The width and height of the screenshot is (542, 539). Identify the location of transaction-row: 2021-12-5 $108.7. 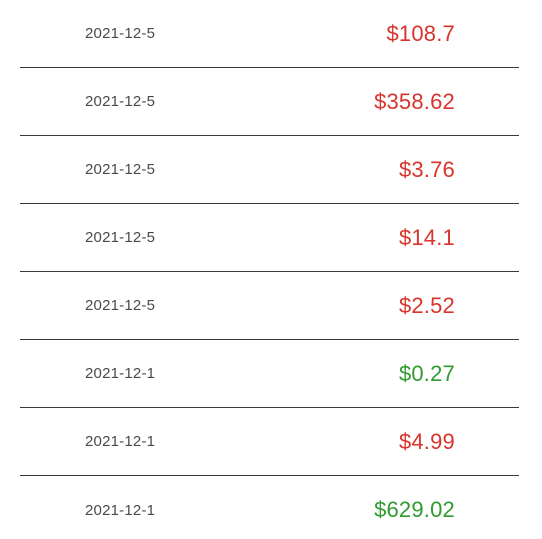
(269, 34).